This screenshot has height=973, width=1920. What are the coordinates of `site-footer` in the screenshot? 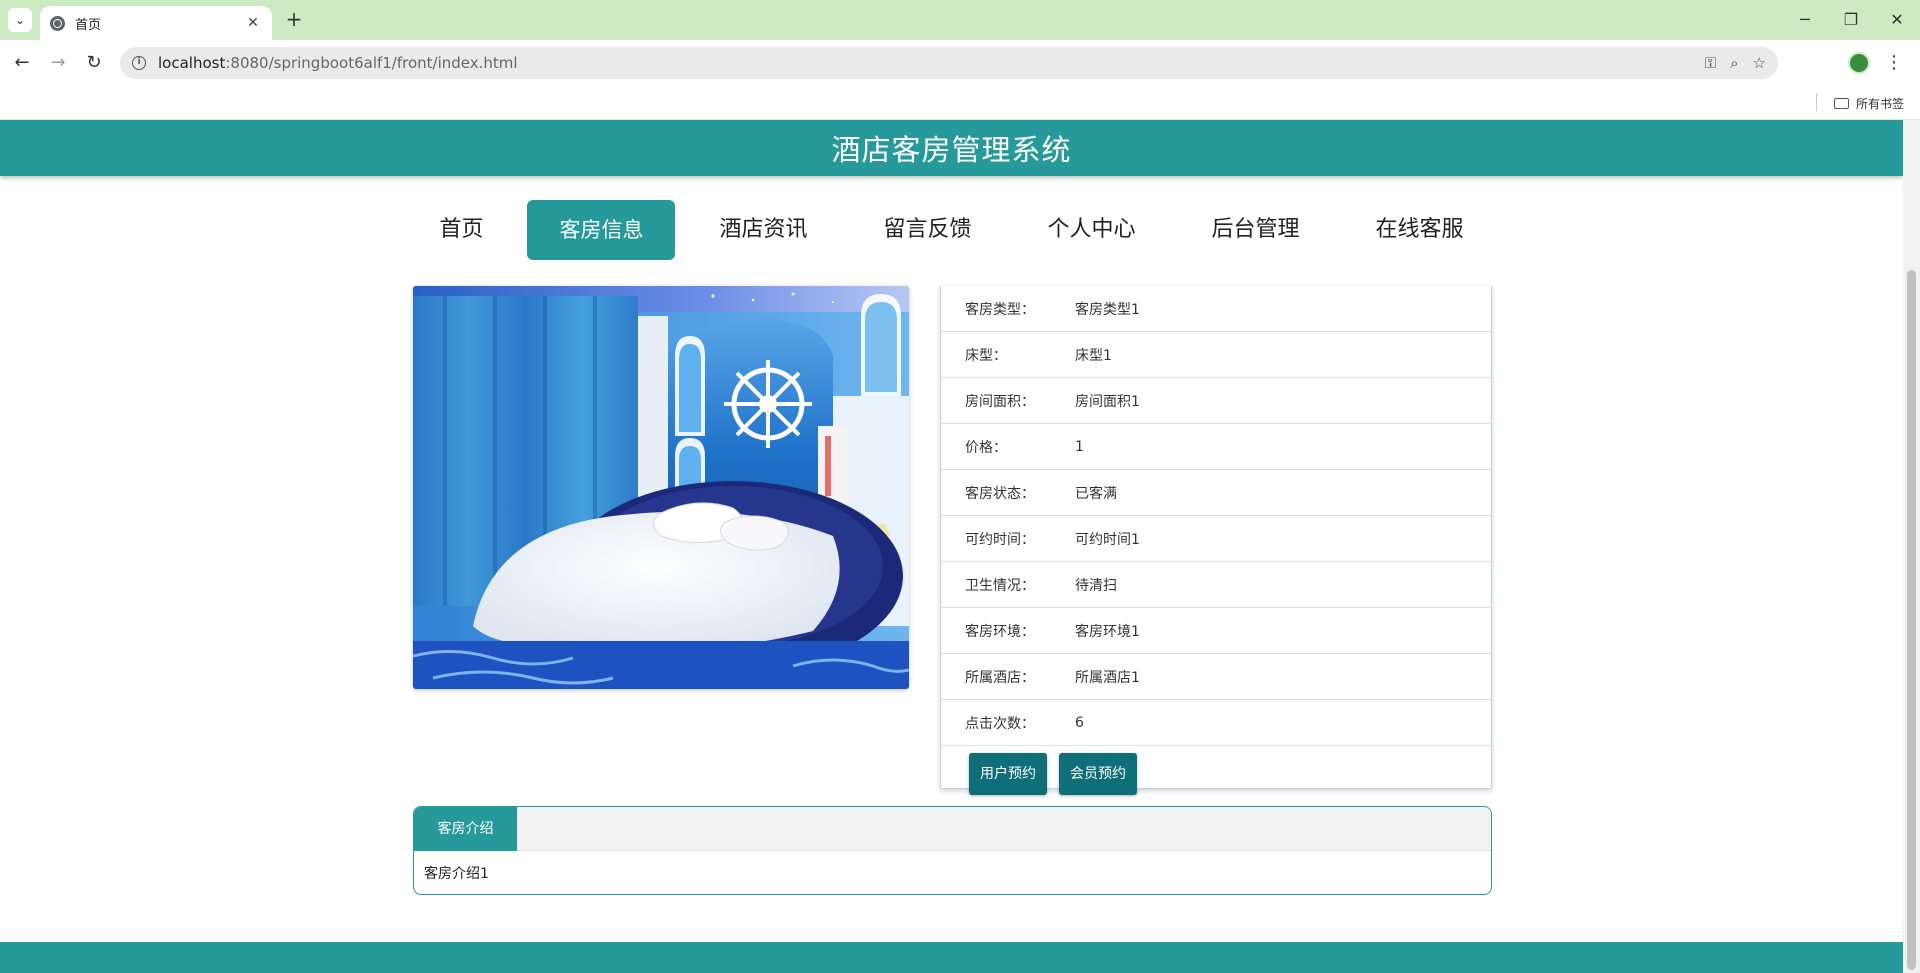 It's located at (951, 957).